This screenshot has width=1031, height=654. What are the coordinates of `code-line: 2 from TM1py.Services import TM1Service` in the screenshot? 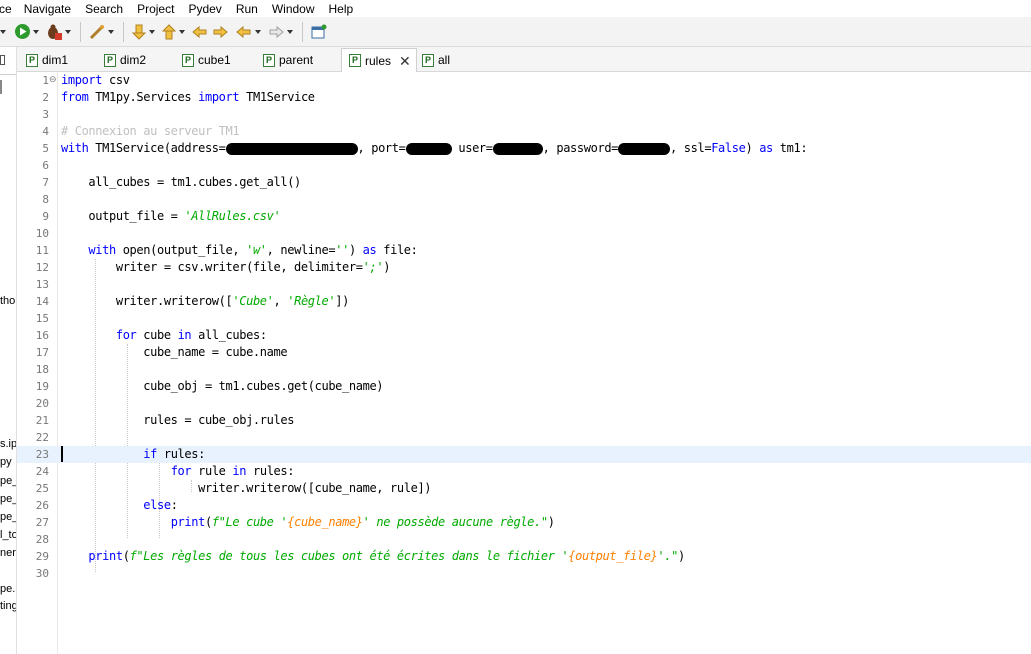 It's located at (524, 97).